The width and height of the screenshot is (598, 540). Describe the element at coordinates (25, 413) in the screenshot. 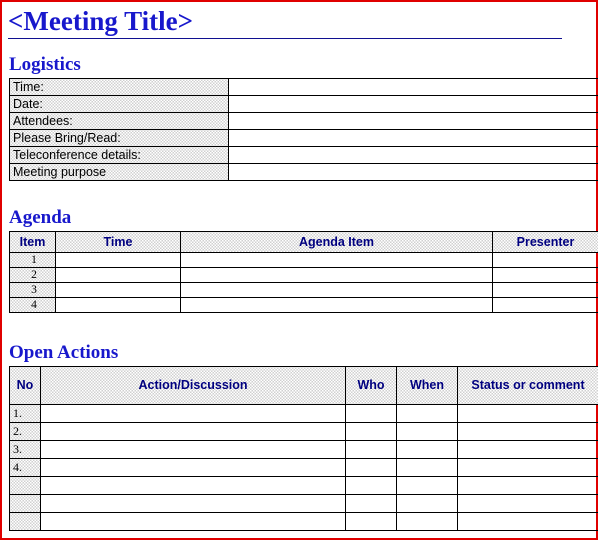

I see `open-actions-row-number: 1.` at that location.